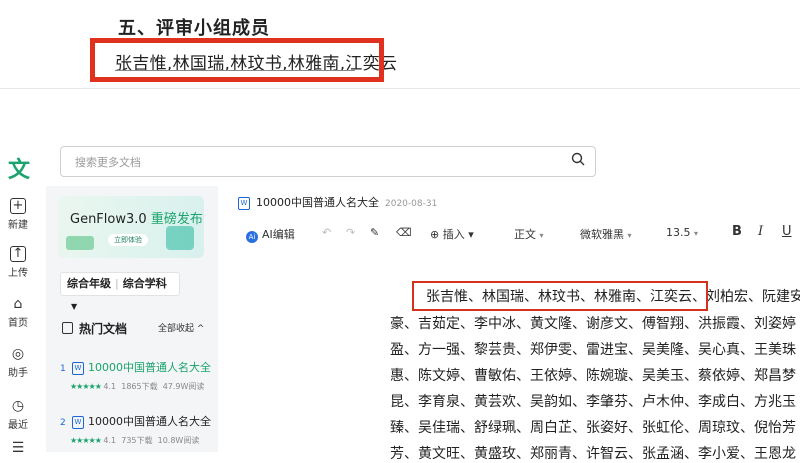 This screenshot has height=463, width=800. I want to click on ai-icon: Ai, so click(252, 237).